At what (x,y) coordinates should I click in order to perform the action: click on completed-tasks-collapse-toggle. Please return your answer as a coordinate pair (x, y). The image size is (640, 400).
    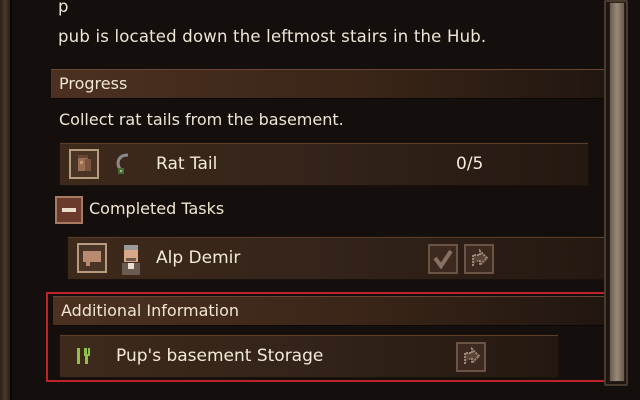
    Looking at the image, I should click on (69, 210).